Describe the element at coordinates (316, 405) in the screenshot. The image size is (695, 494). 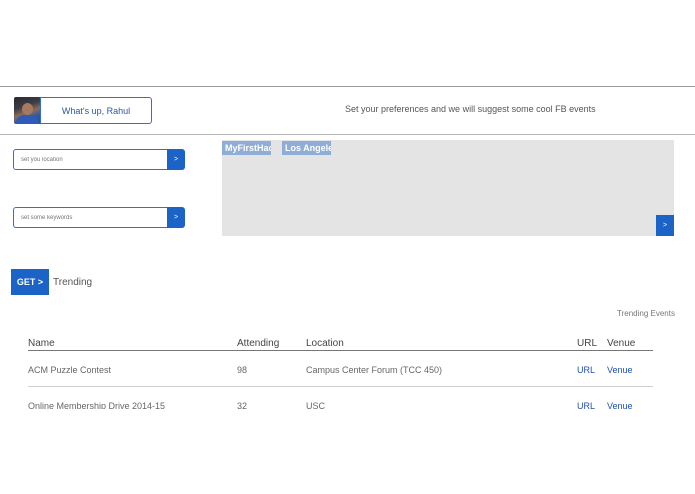
I see `event-location: USC` at that location.